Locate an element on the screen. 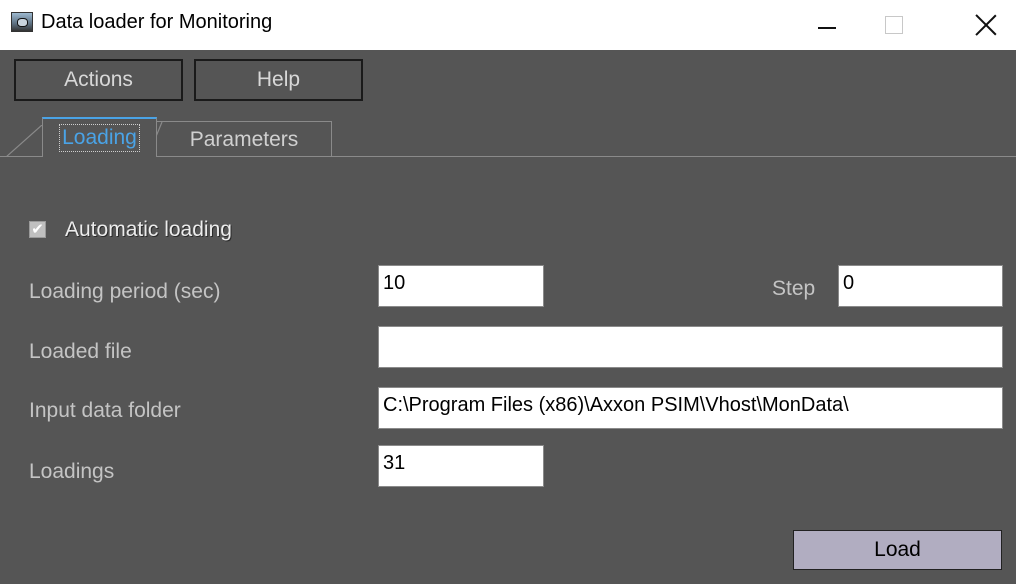 This screenshot has width=1016, height=584. tab-parameters-label: Parameters is located at coordinates (244, 139).